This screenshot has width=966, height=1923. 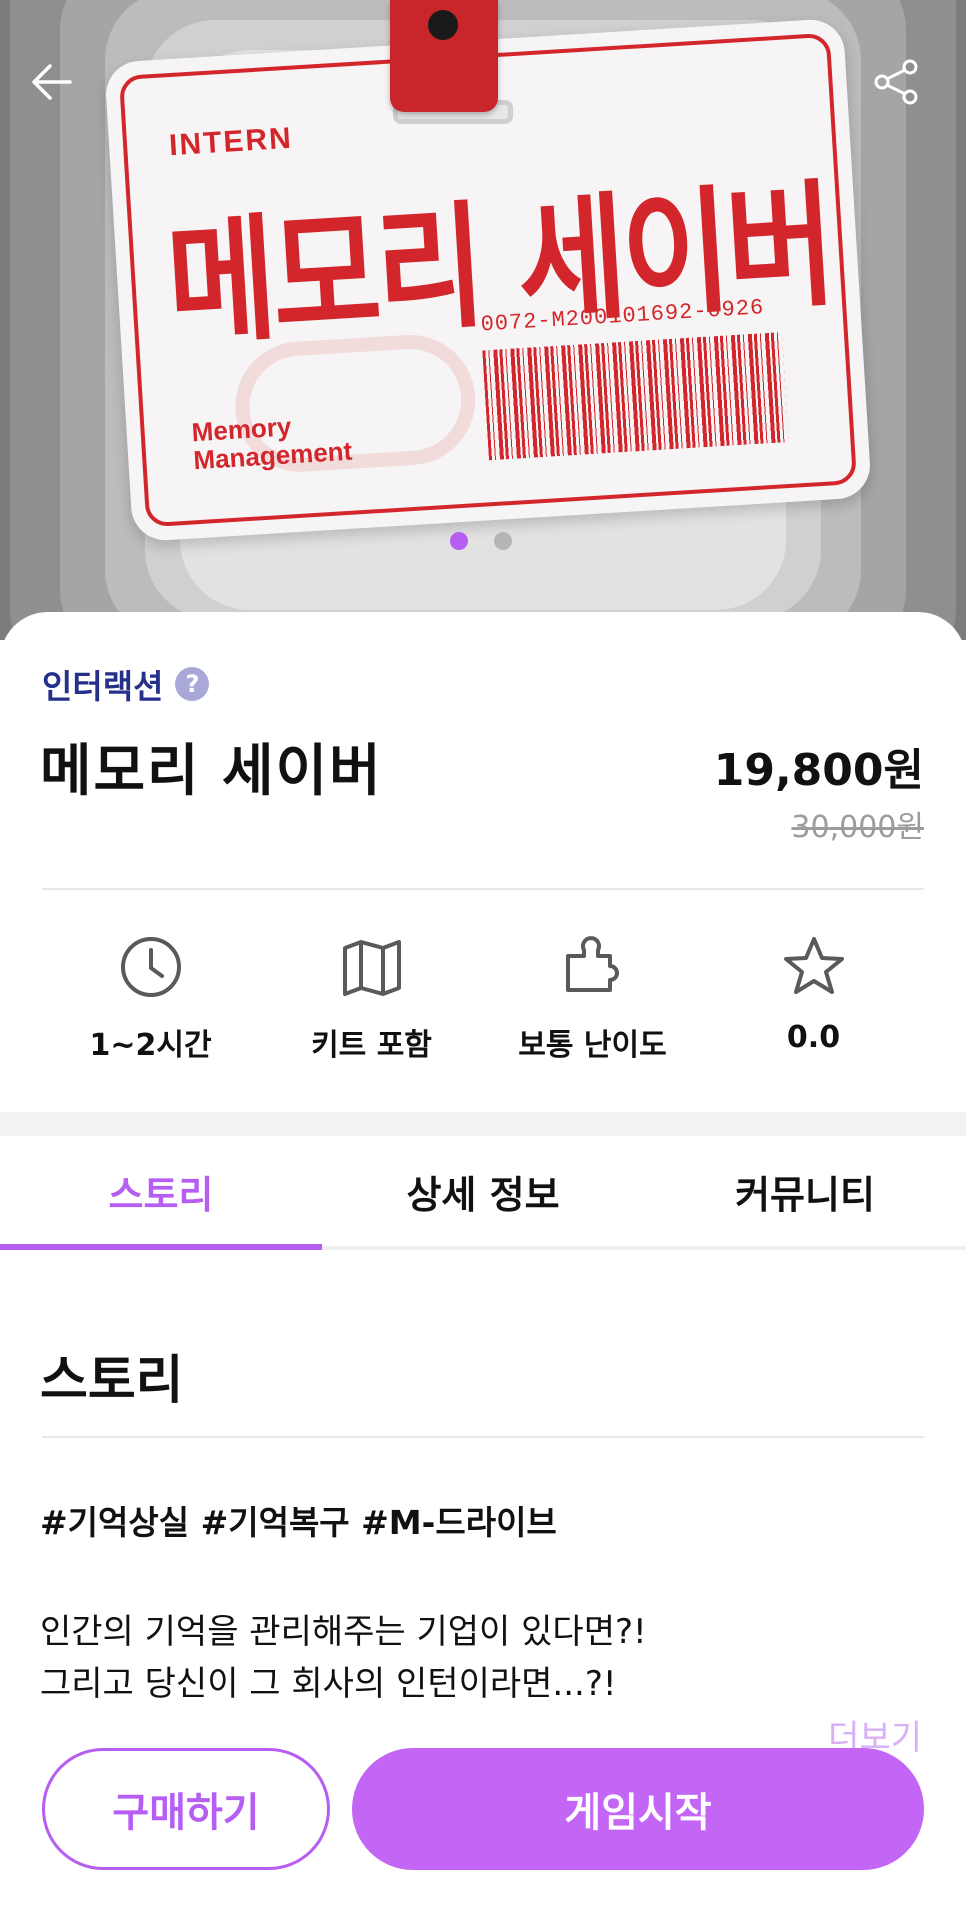 I want to click on stats-row: 1~2시간 키트 포함 보통 난이도 0.0, so click(x=483, y=999).